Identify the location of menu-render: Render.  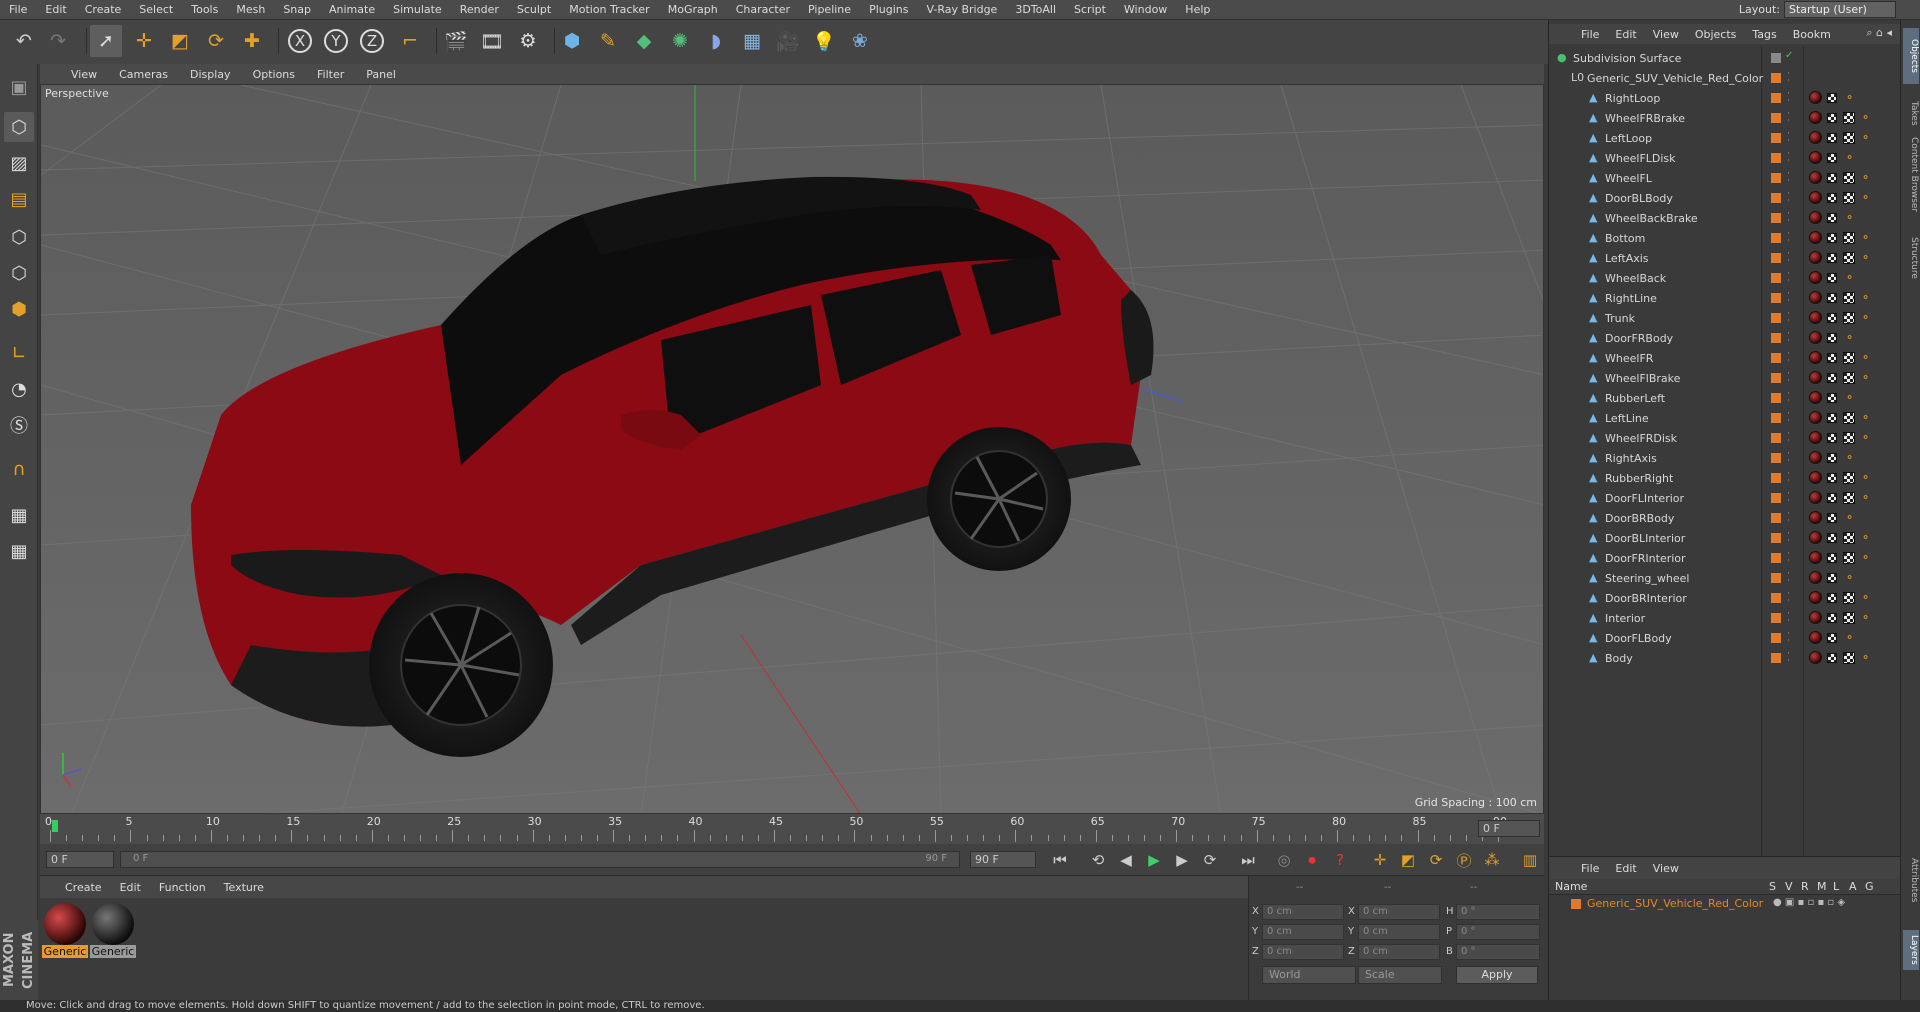
(479, 9).